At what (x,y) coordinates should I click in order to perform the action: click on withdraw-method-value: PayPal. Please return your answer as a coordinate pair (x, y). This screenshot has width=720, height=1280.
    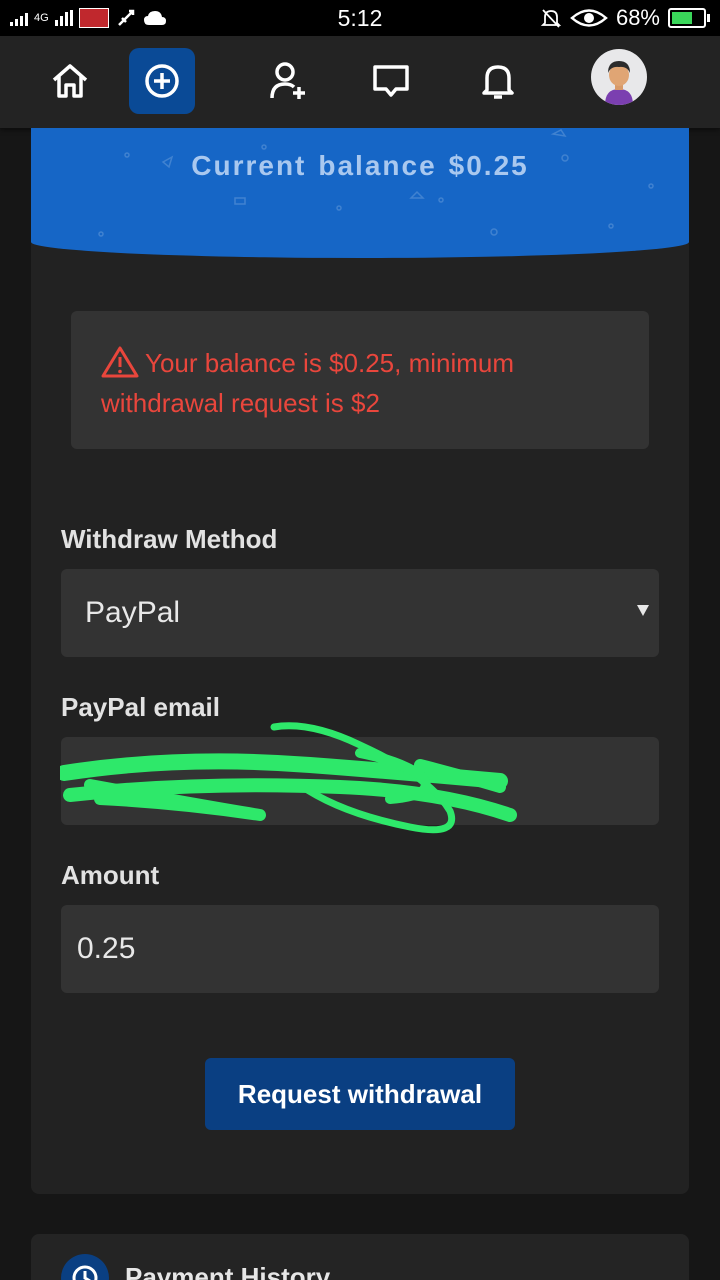
    Looking at the image, I should click on (133, 612).